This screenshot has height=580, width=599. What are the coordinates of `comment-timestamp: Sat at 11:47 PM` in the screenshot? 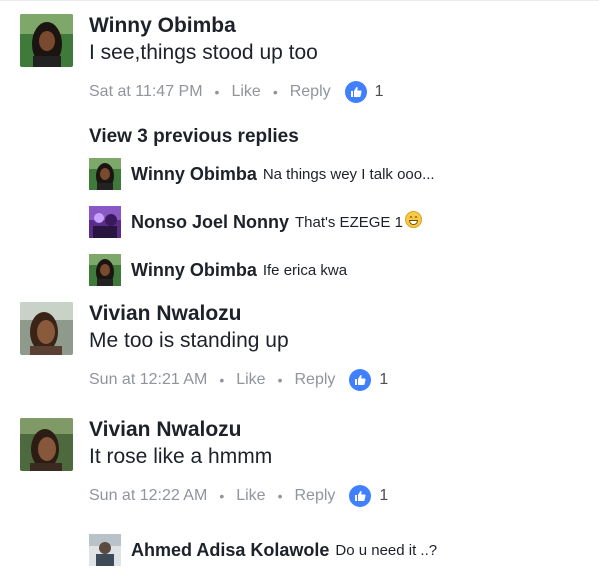 It's located at (146, 92).